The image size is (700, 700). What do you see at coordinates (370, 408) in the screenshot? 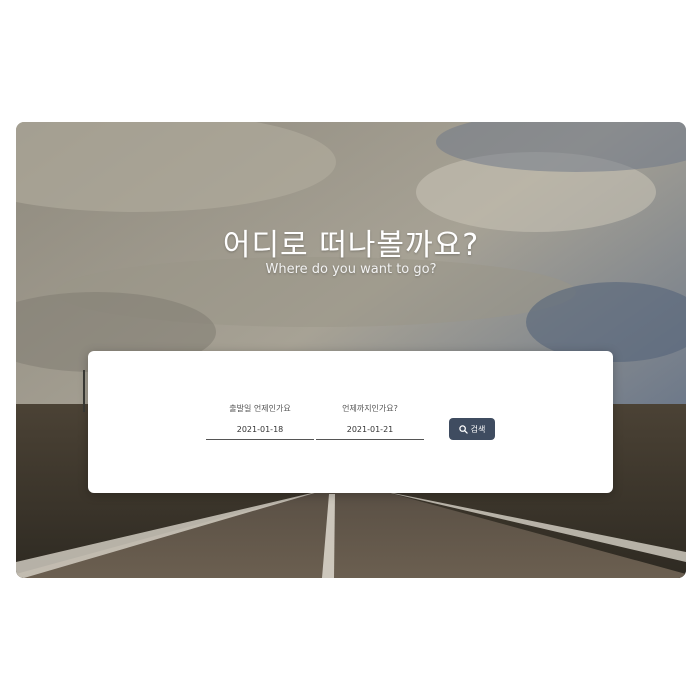
I see `checkout-label: 언제까지인가요?` at bounding box center [370, 408].